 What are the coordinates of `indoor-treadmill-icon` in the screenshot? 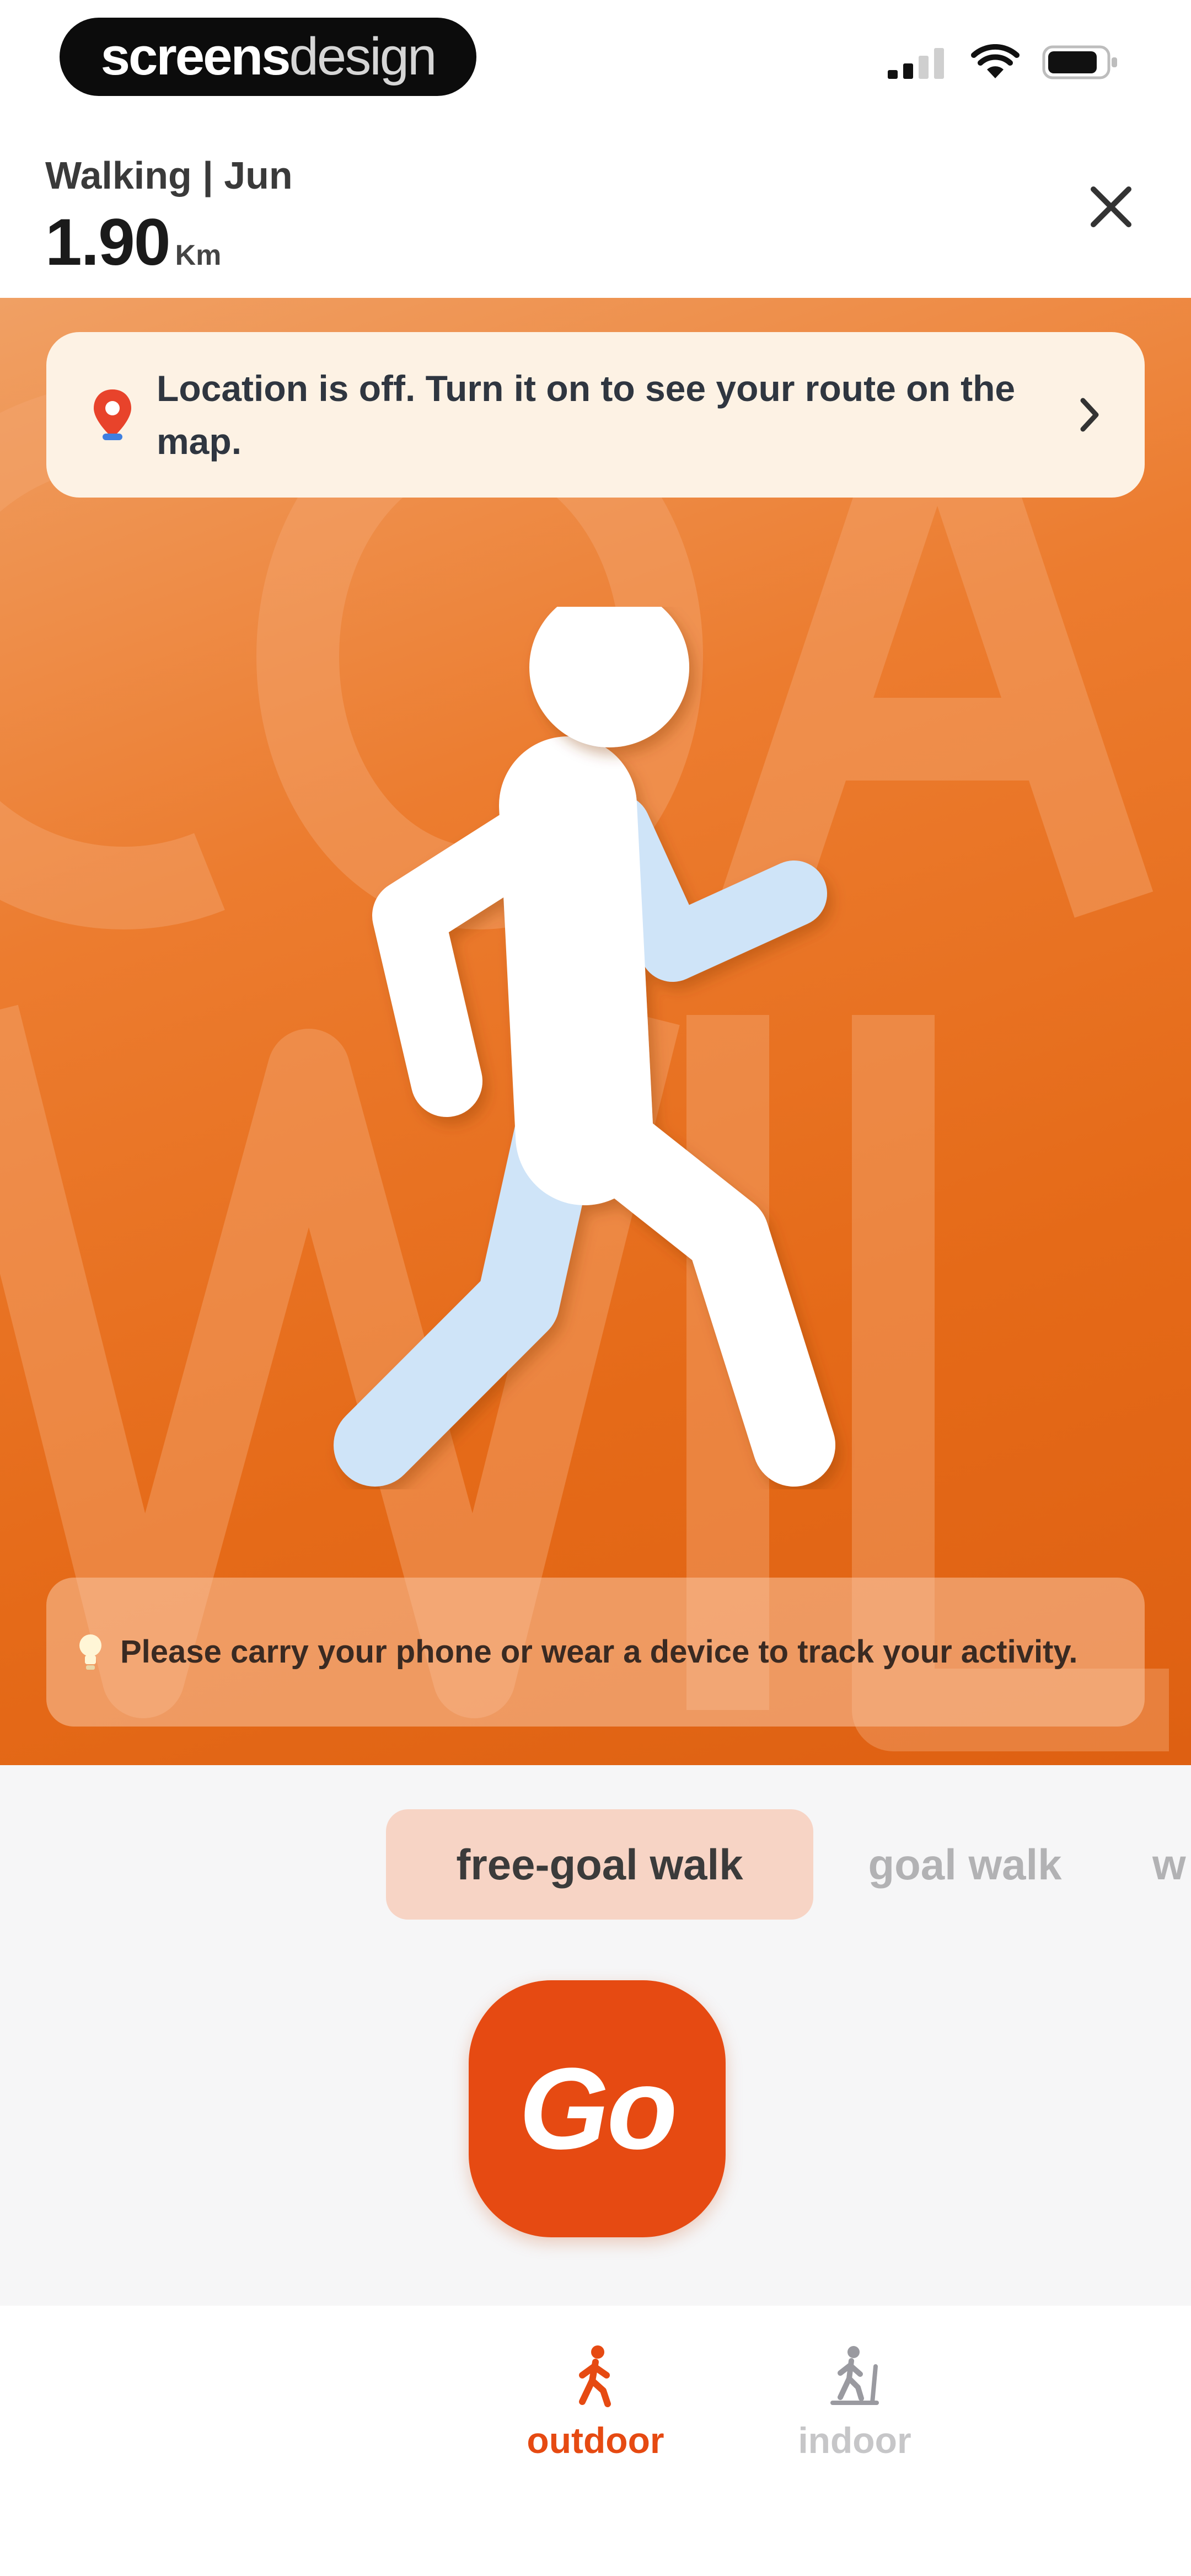 It's located at (854, 2375).